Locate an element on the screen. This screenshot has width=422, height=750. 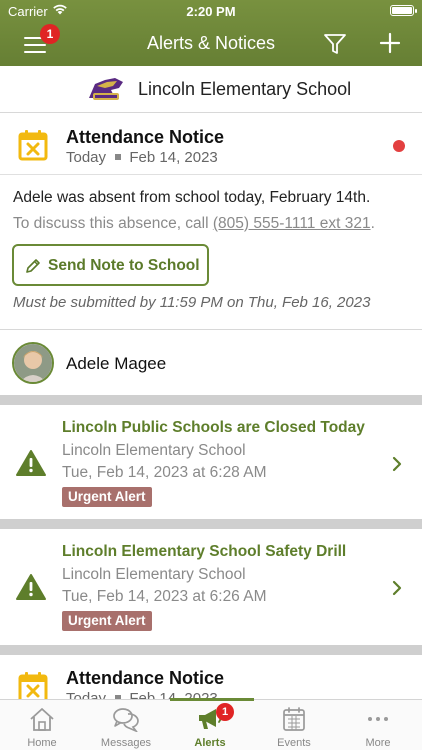
tab-label: More is located at coordinates (378, 743).